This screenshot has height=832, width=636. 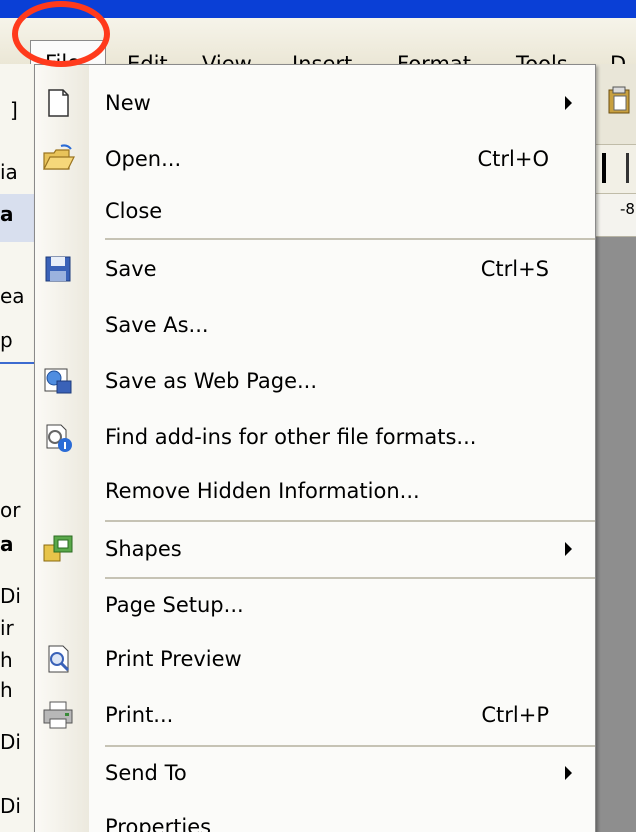 I want to click on menu-item-send-to: Send To, so click(x=315, y=773).